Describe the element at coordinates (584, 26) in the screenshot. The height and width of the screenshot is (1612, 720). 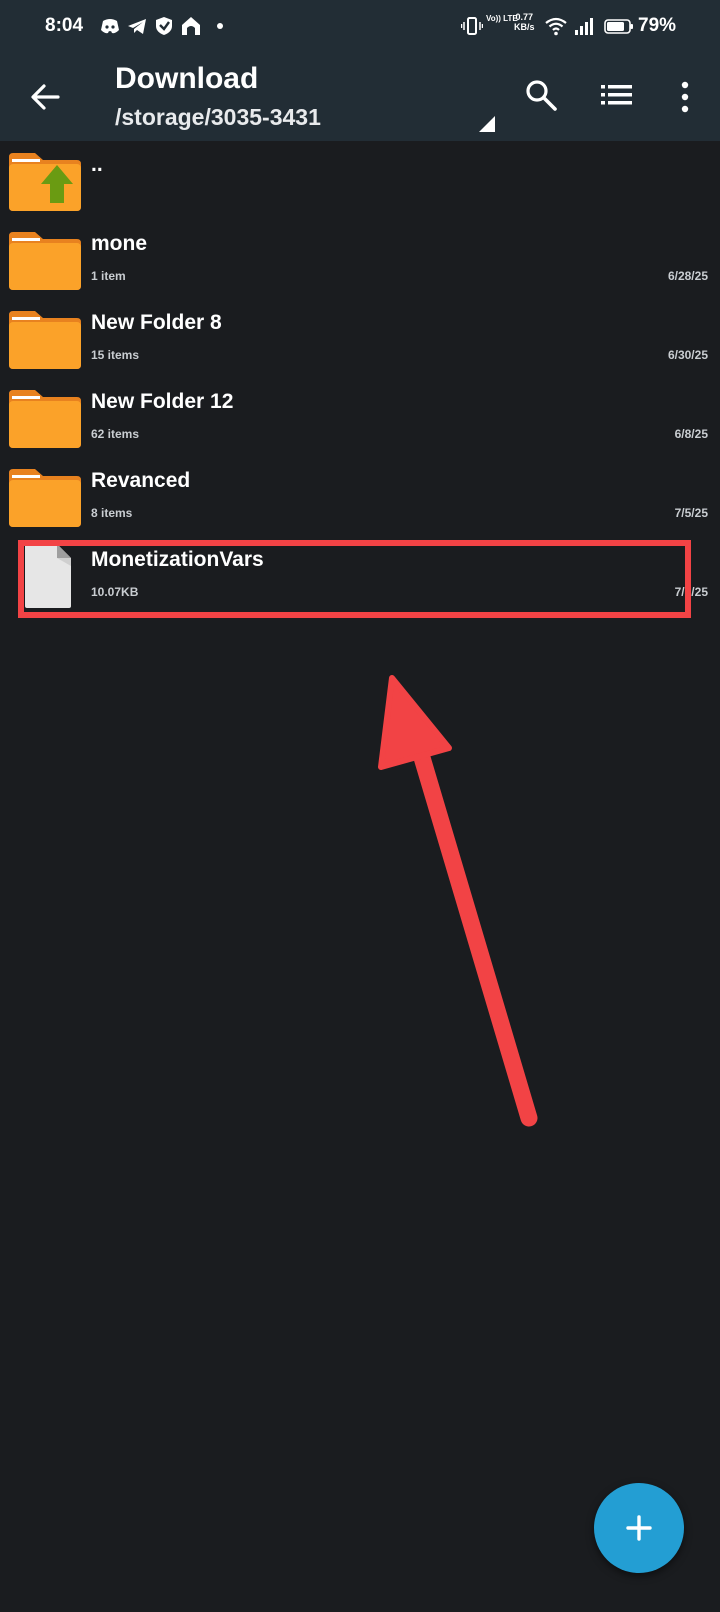
I see `signal-icon` at that location.